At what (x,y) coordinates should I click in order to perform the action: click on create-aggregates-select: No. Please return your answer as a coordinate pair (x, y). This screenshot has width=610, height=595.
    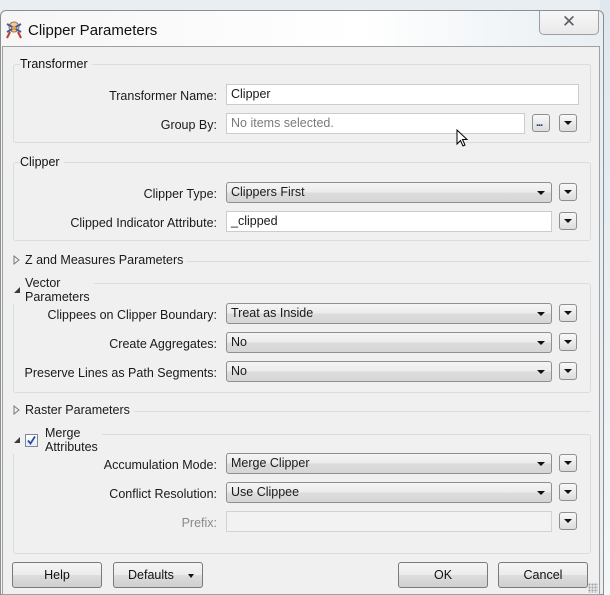
    Looking at the image, I should click on (389, 342).